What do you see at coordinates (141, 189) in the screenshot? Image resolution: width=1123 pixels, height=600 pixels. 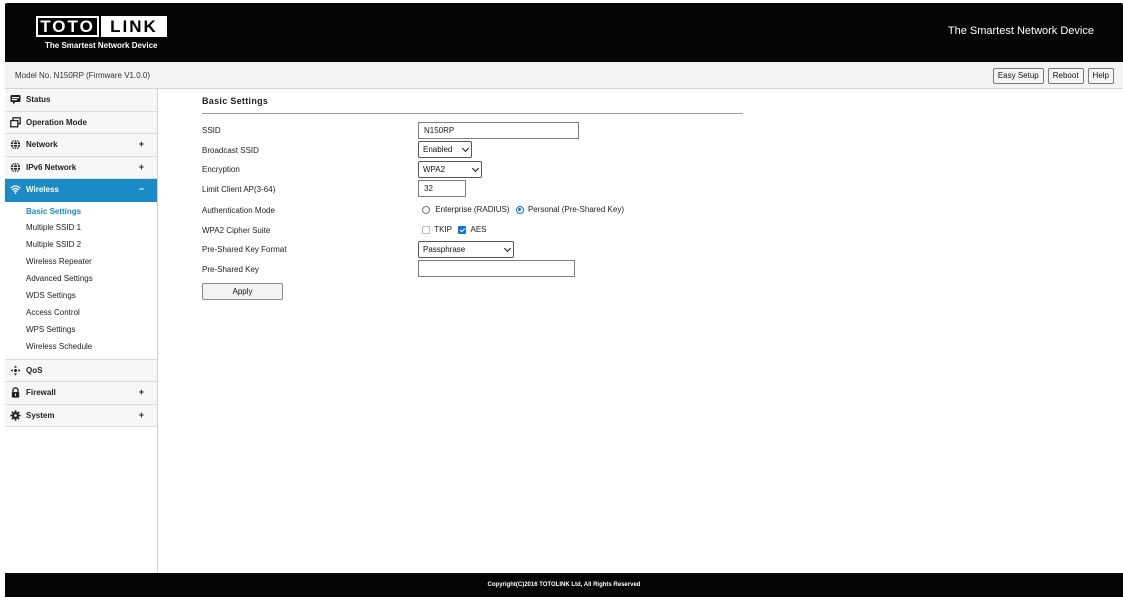 I see `collapse-icon: −` at bounding box center [141, 189].